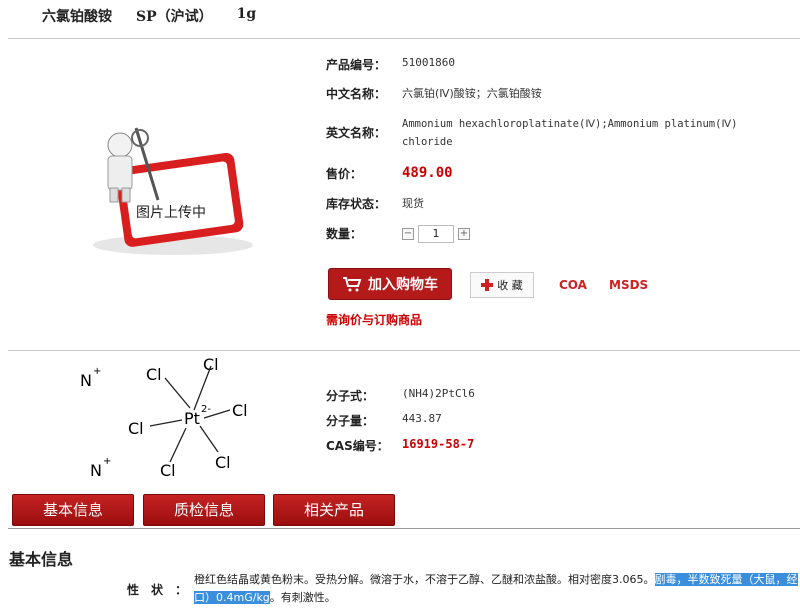  I want to click on add-to-cart-button: 加入购物车, so click(390, 284).